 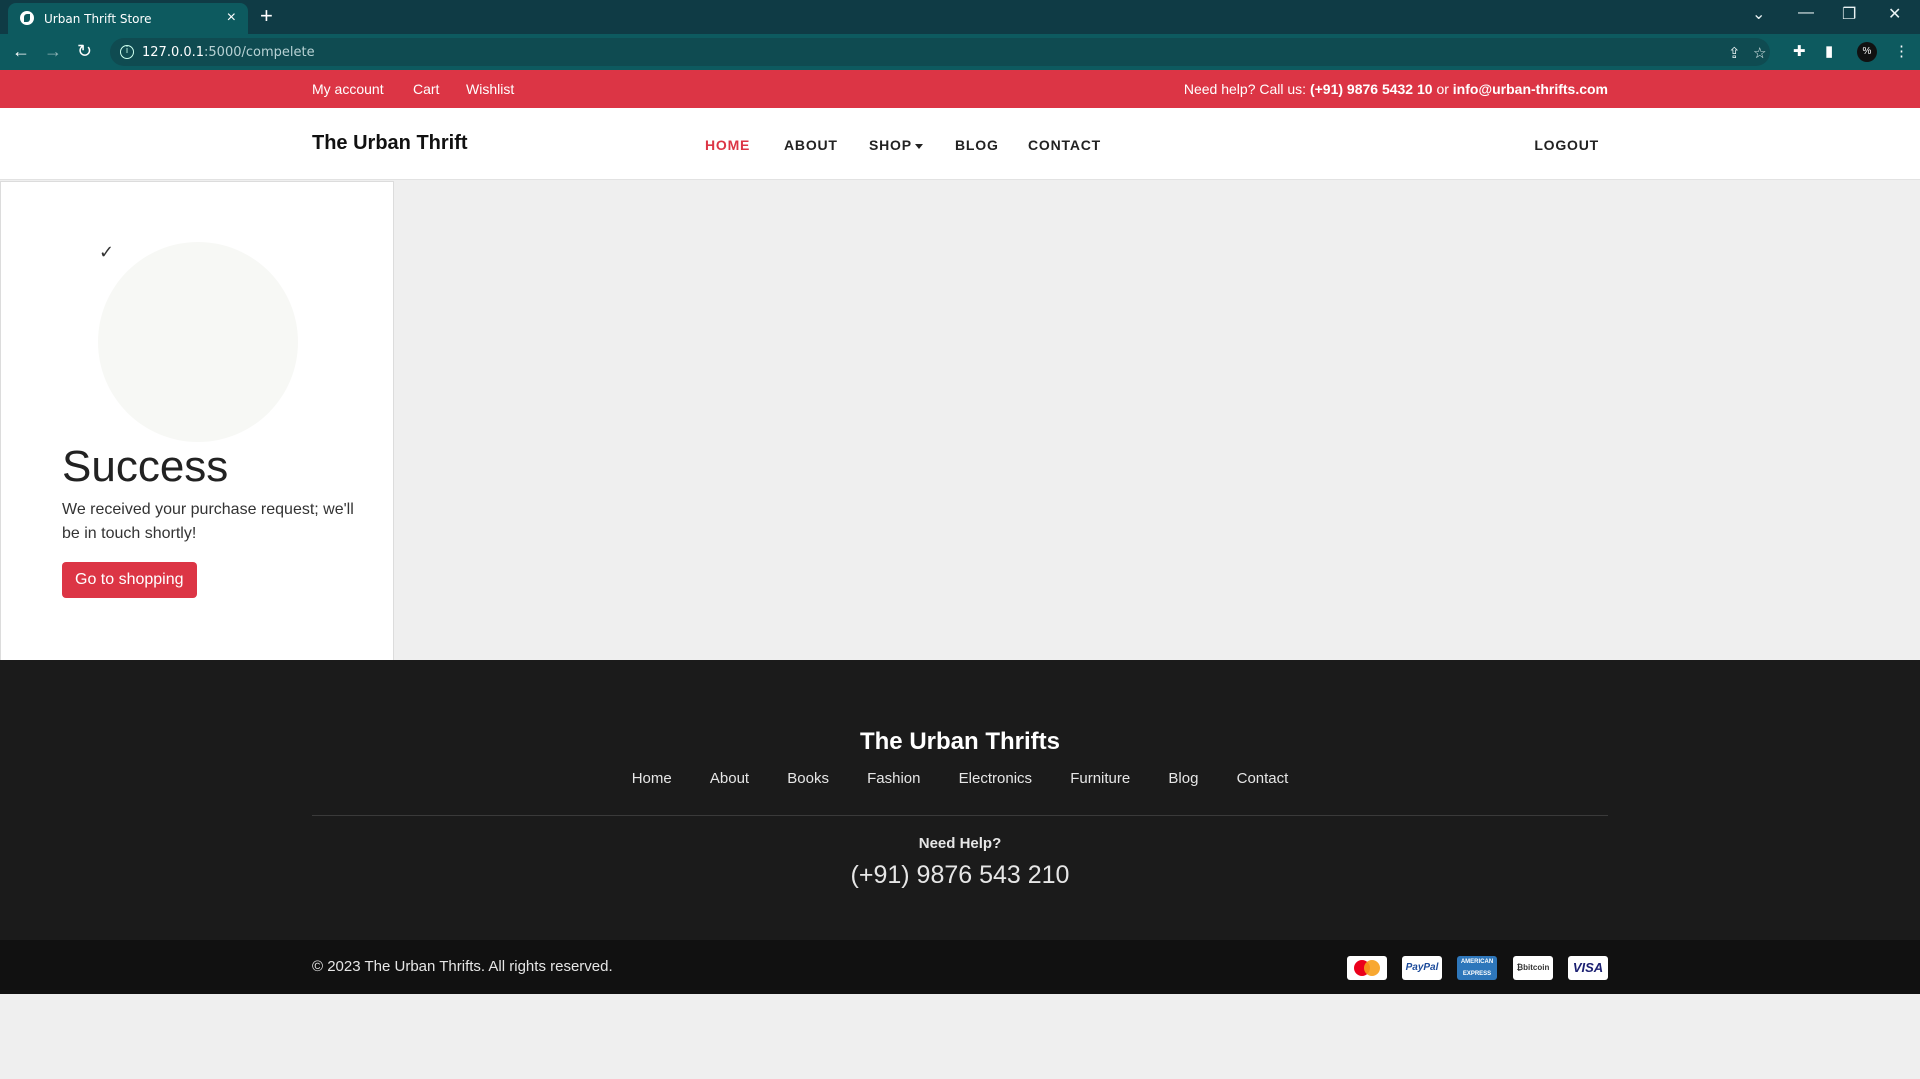 I want to click on footer-link-electronics: Electronics, so click(x=995, y=778).